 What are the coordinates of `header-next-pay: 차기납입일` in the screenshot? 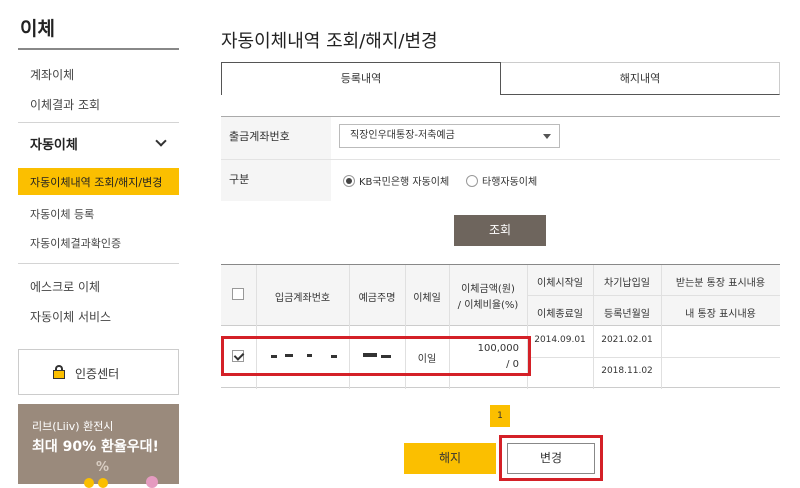 It's located at (627, 283).